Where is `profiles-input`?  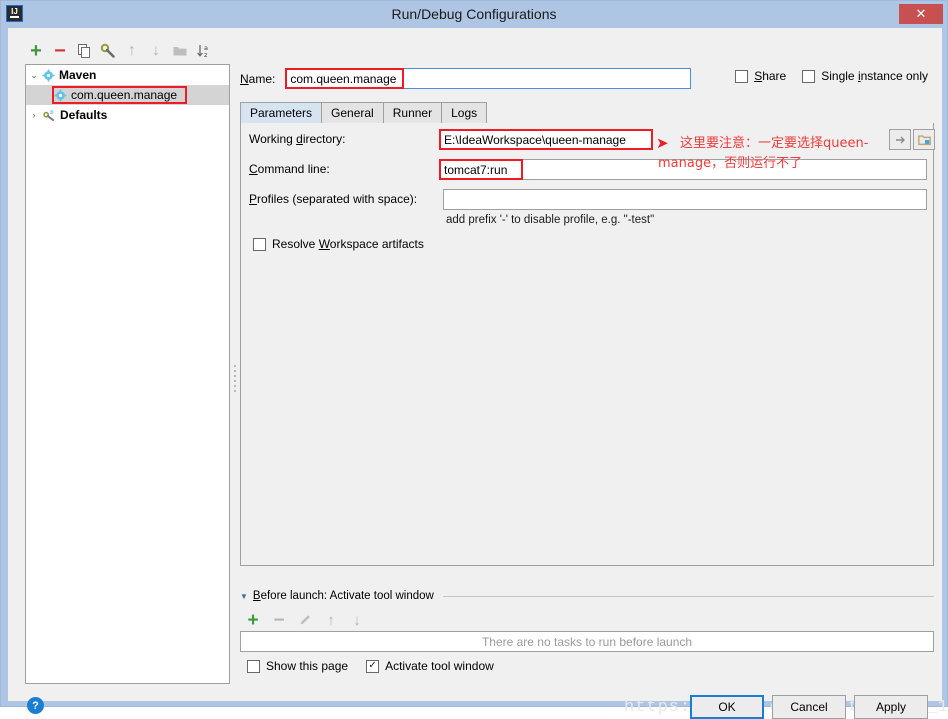 profiles-input is located at coordinates (685, 199).